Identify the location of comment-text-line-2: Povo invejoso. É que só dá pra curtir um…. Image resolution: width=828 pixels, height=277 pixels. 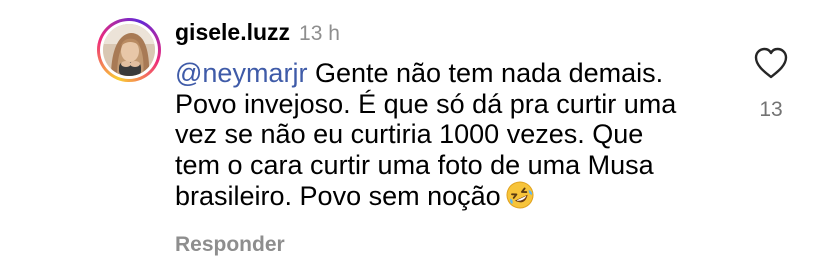
(426, 103).